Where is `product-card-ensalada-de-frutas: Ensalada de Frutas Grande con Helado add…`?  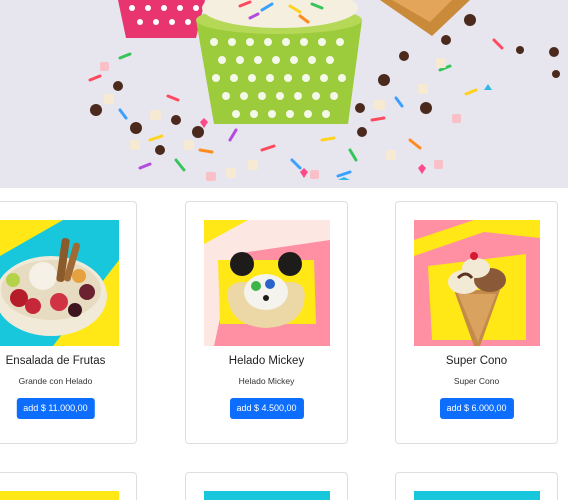 product-card-ensalada-de-frutas: Ensalada de Frutas Grande con Helado add… is located at coordinates (68, 322).